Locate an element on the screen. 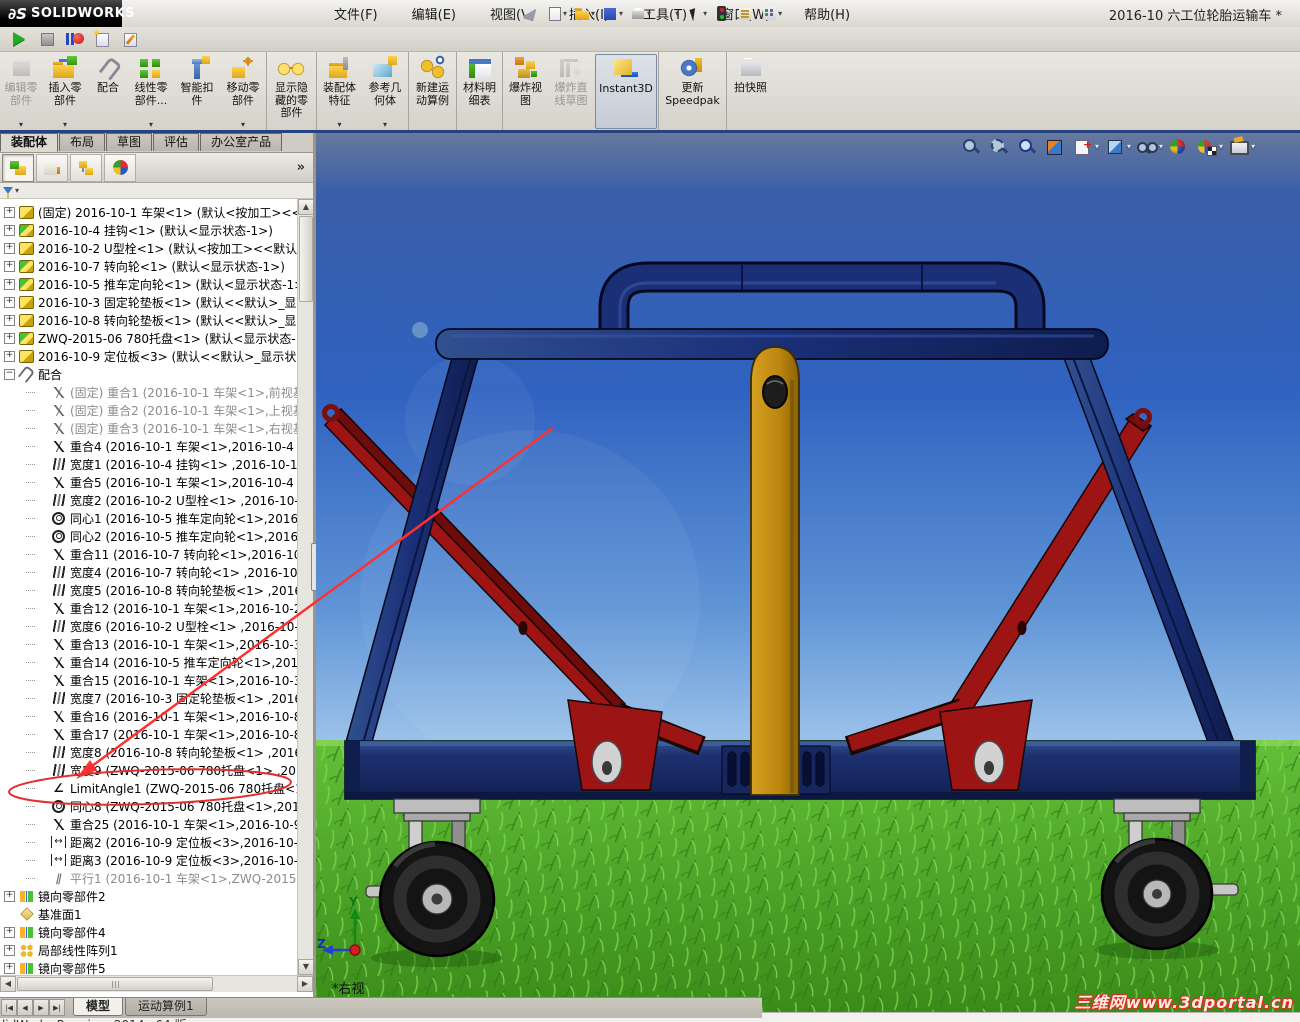 The image size is (1300, 1022). tree-item: 宽度6 (2016-10-2 U型栓<1> ,2016-10-1 车架 is located at coordinates (148, 626).